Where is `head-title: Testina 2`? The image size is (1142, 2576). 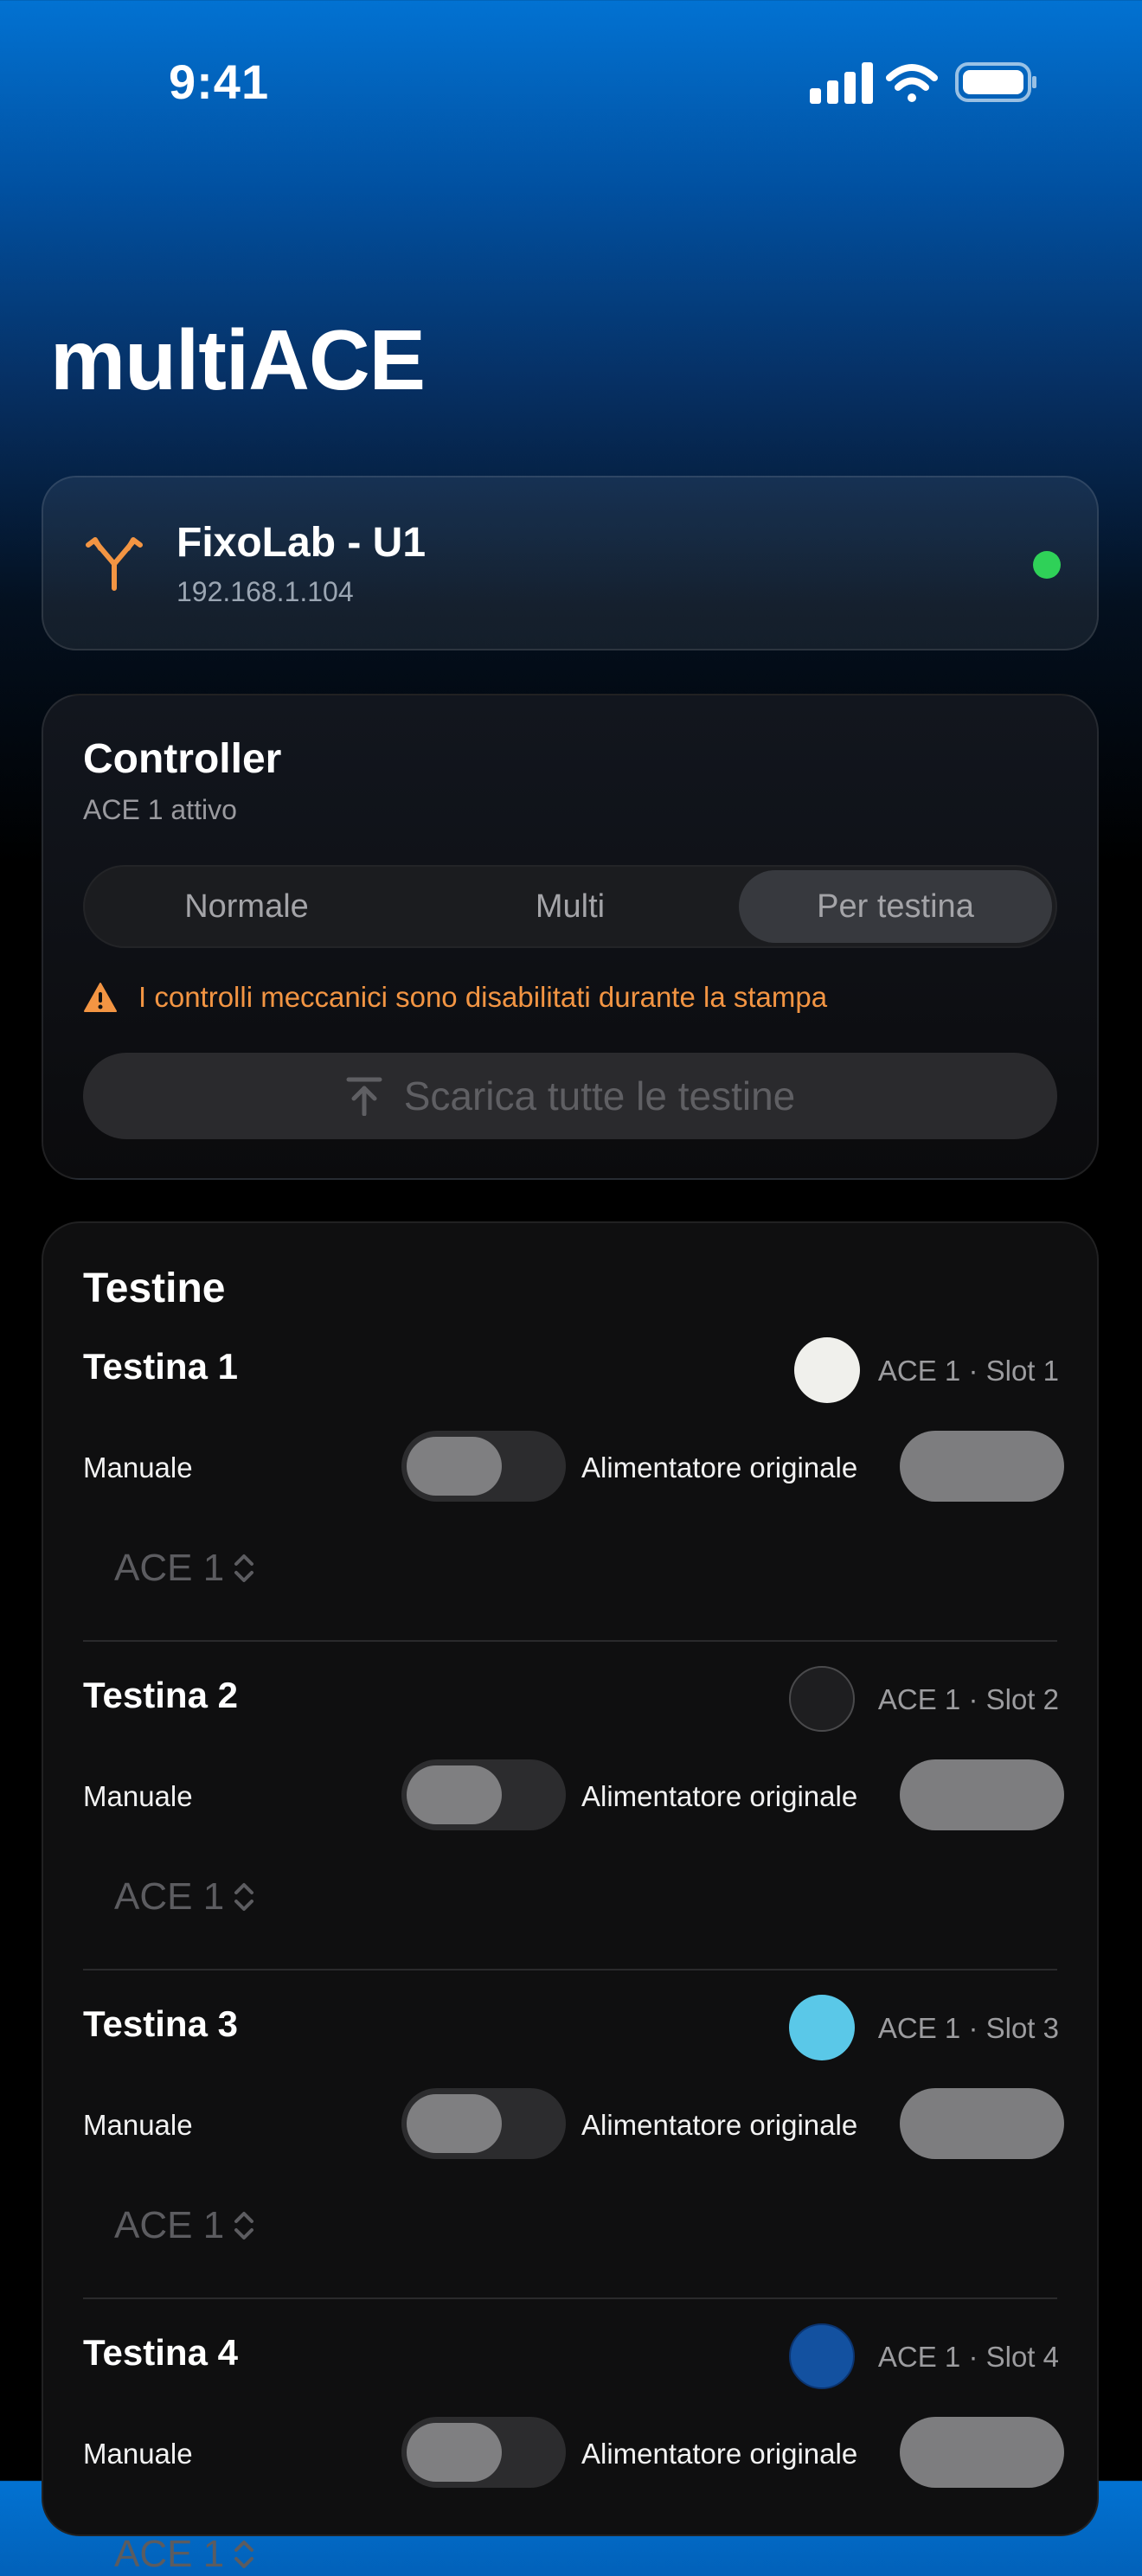
head-title: Testina 2 is located at coordinates (160, 1695).